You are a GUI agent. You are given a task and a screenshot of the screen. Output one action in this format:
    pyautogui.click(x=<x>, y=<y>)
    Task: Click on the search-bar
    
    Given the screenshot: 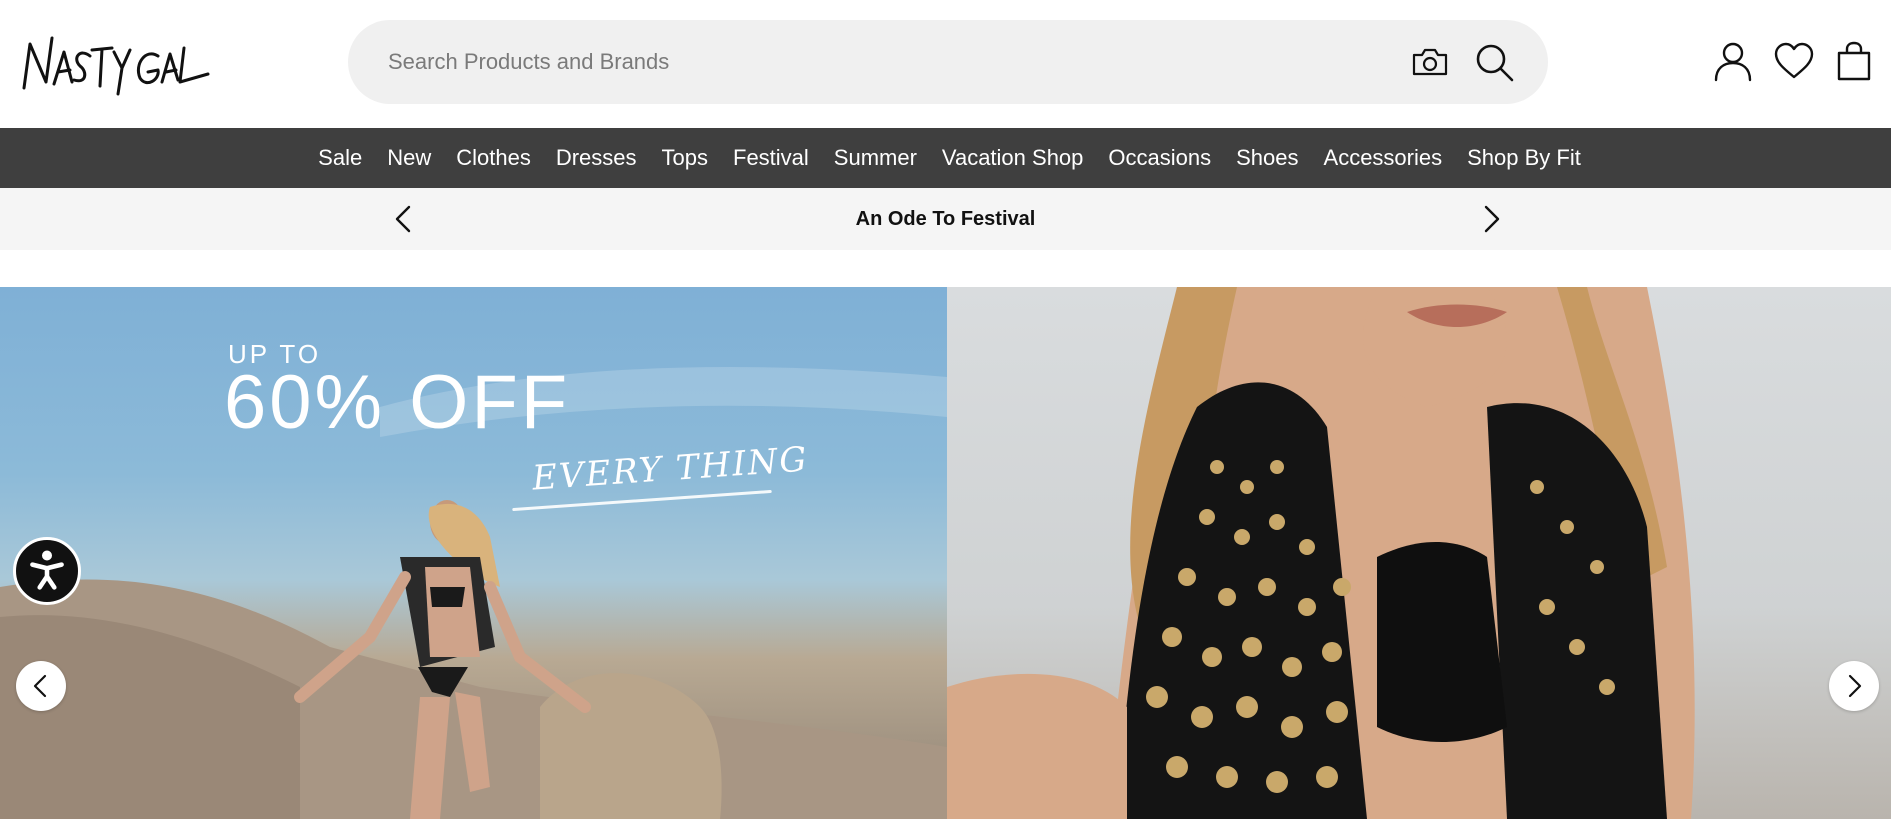 What is the action you would take?
    pyautogui.click(x=948, y=62)
    